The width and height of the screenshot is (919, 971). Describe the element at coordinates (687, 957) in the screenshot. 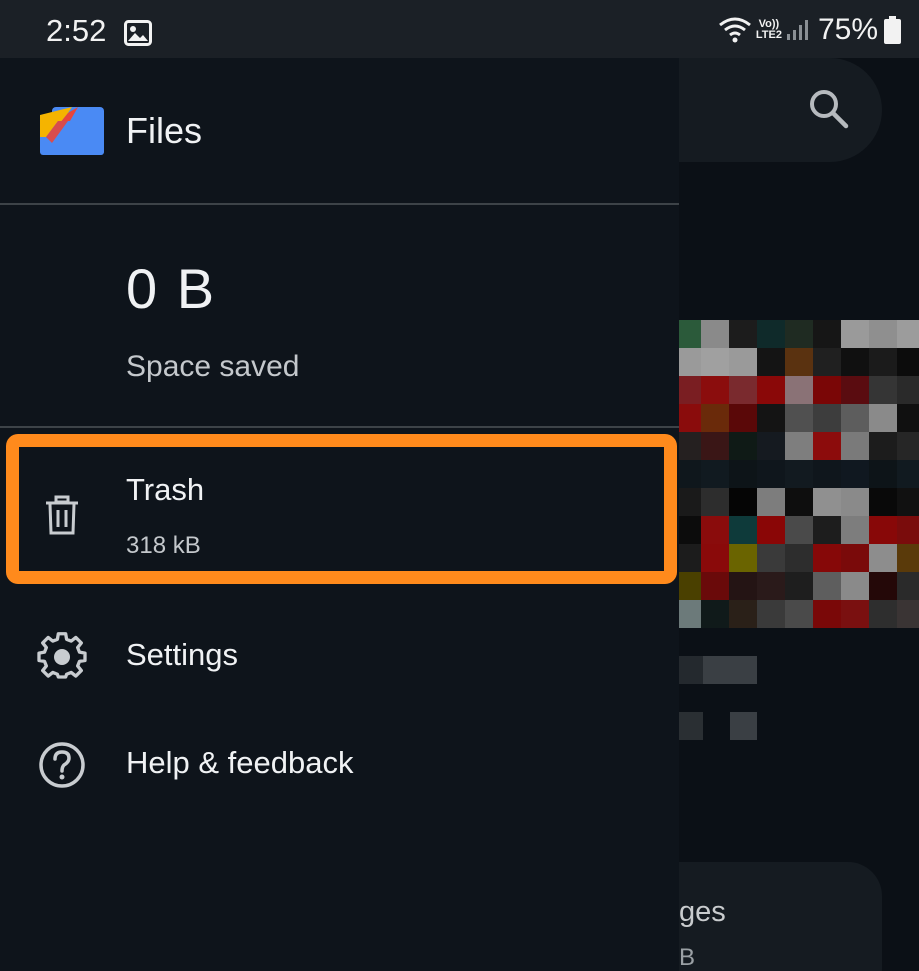

I see `background-card-subtitle: B` at that location.